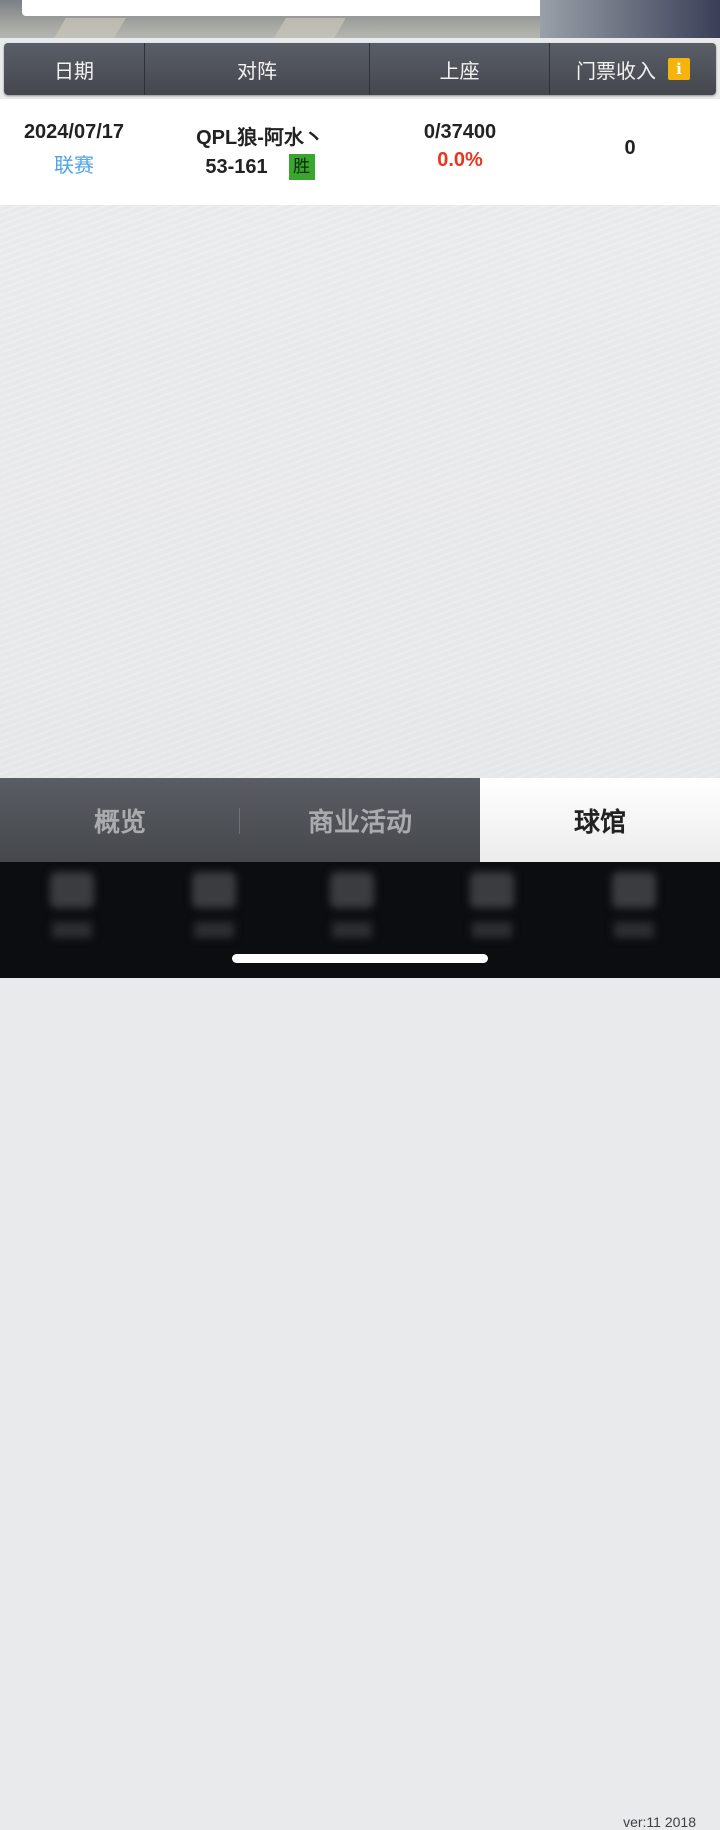 Image resolution: width=720 pixels, height=1830 pixels. Describe the element at coordinates (460, 146) in the screenshot. I see `row-attendance-cell: 0/37400 0.0%` at that location.